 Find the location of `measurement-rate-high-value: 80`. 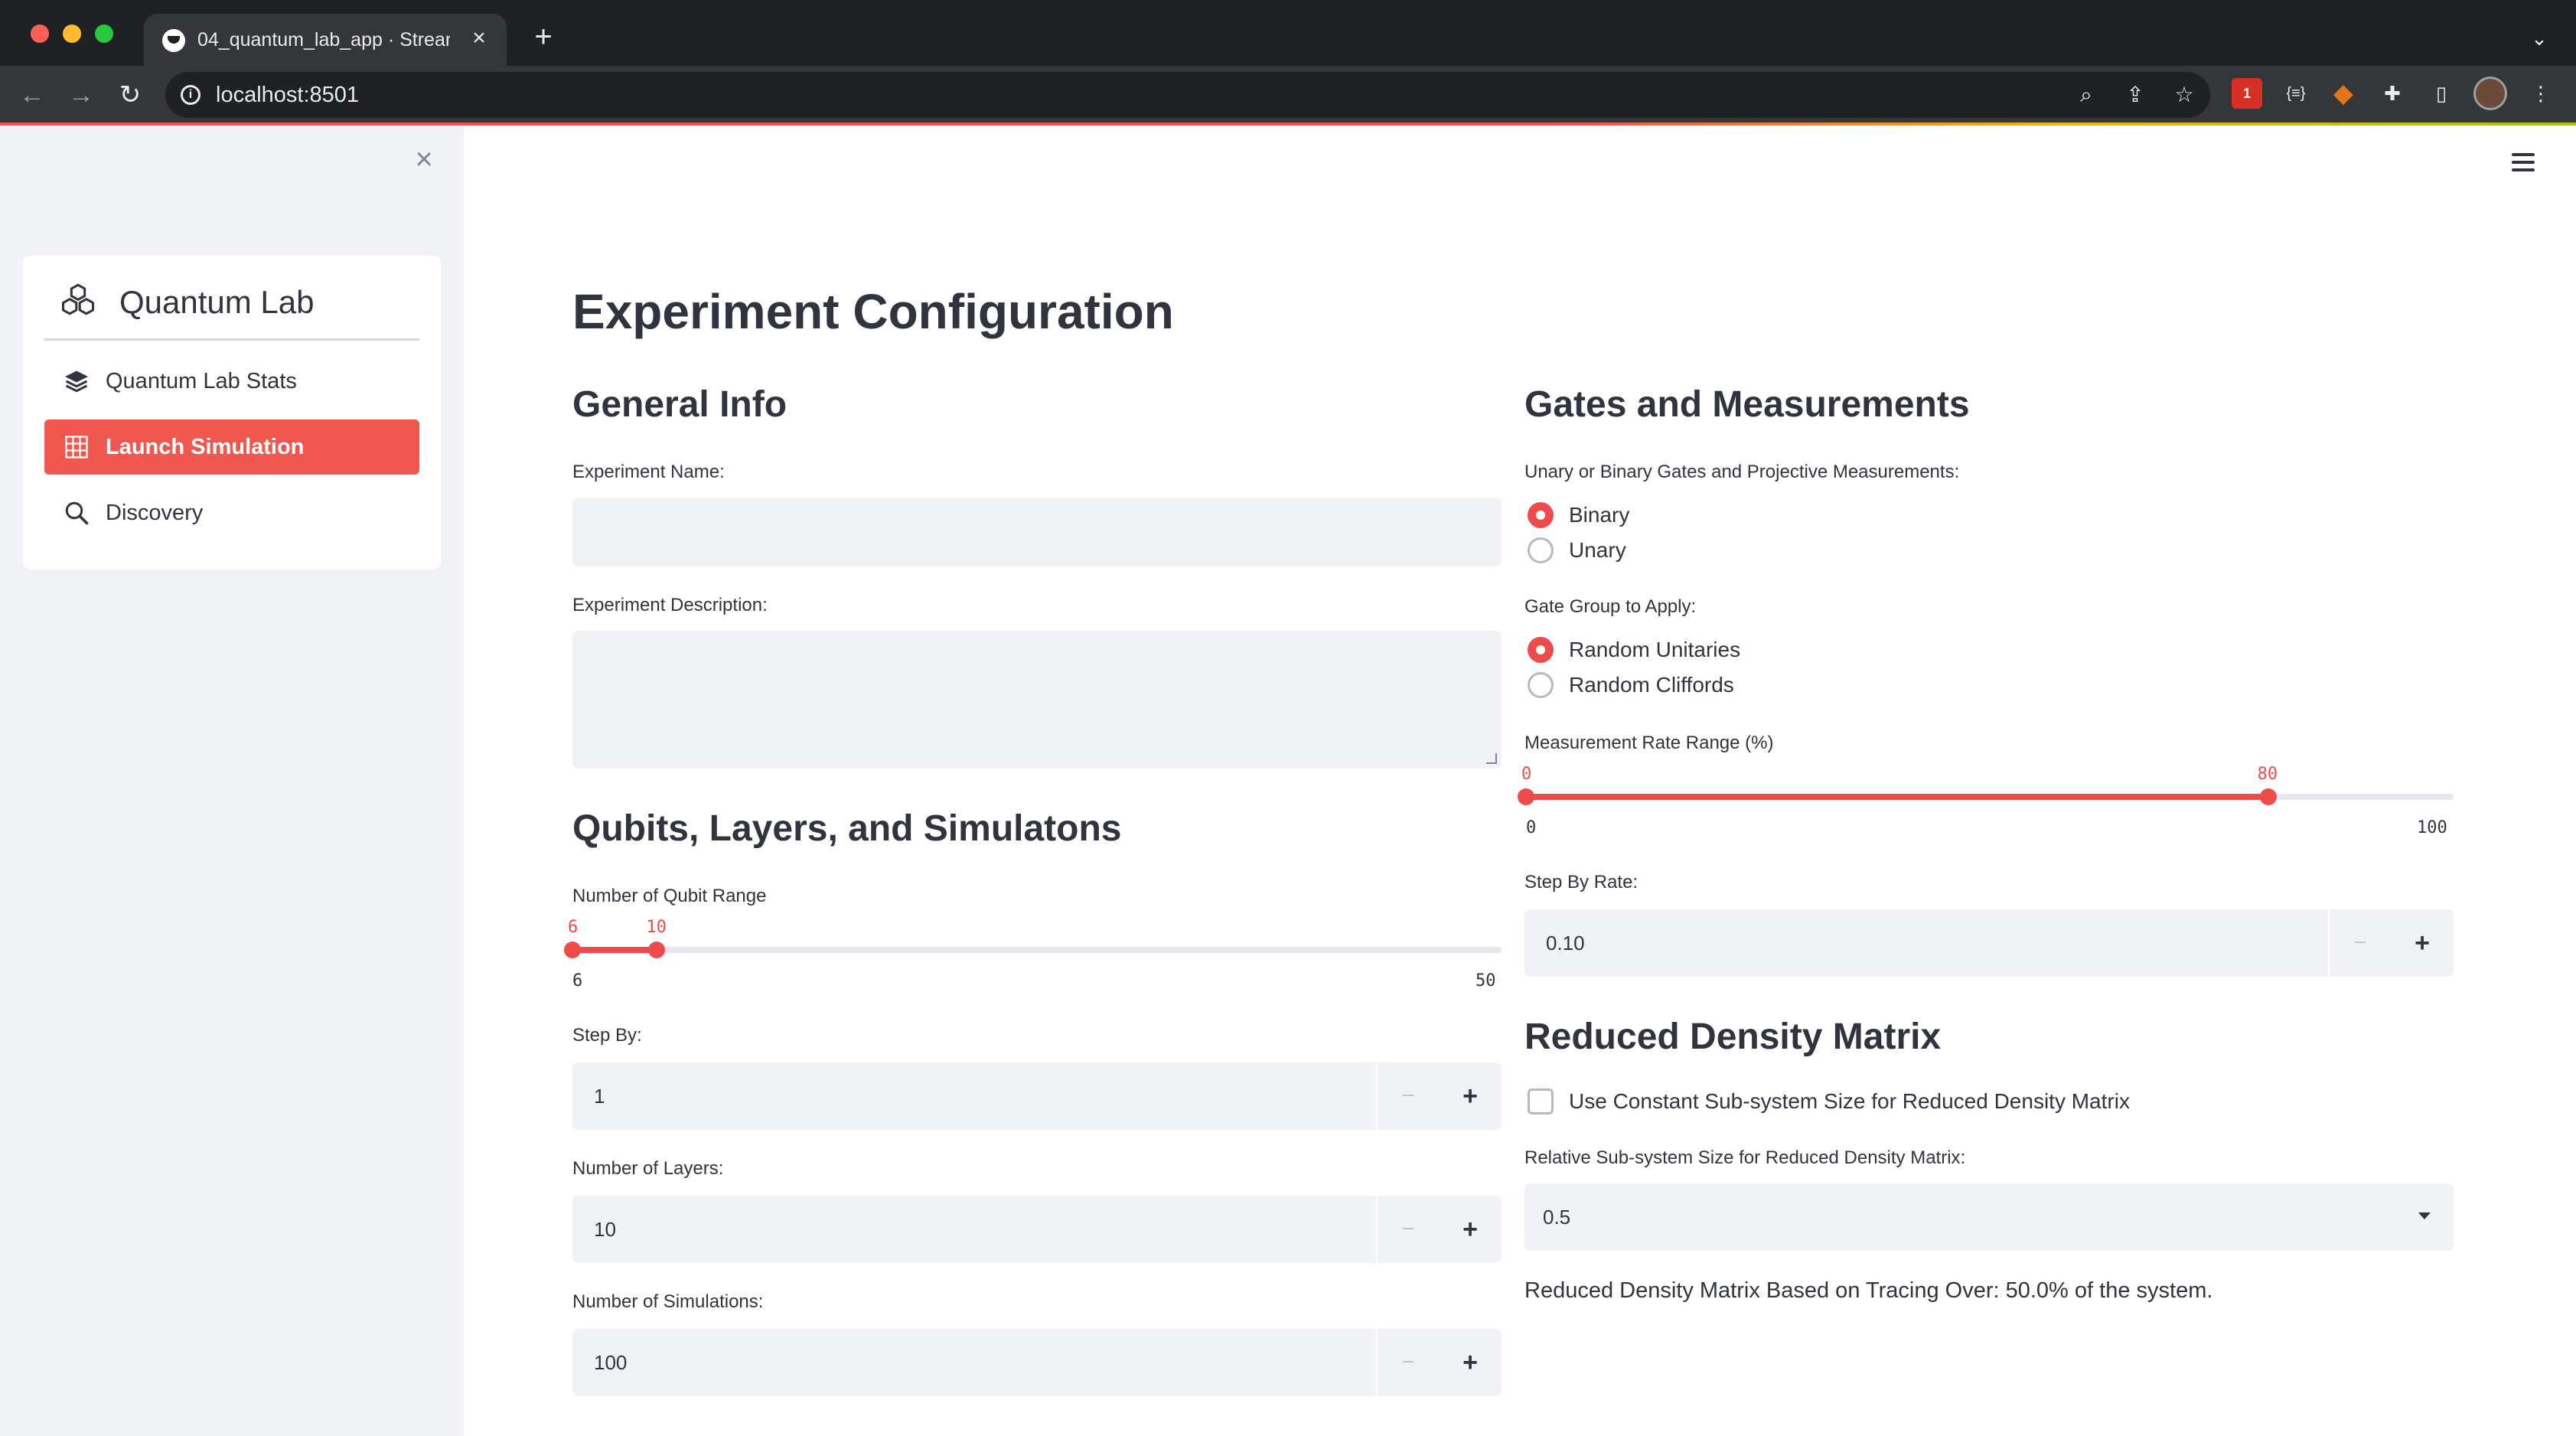

measurement-rate-high-value: 80 is located at coordinates (2267, 774).